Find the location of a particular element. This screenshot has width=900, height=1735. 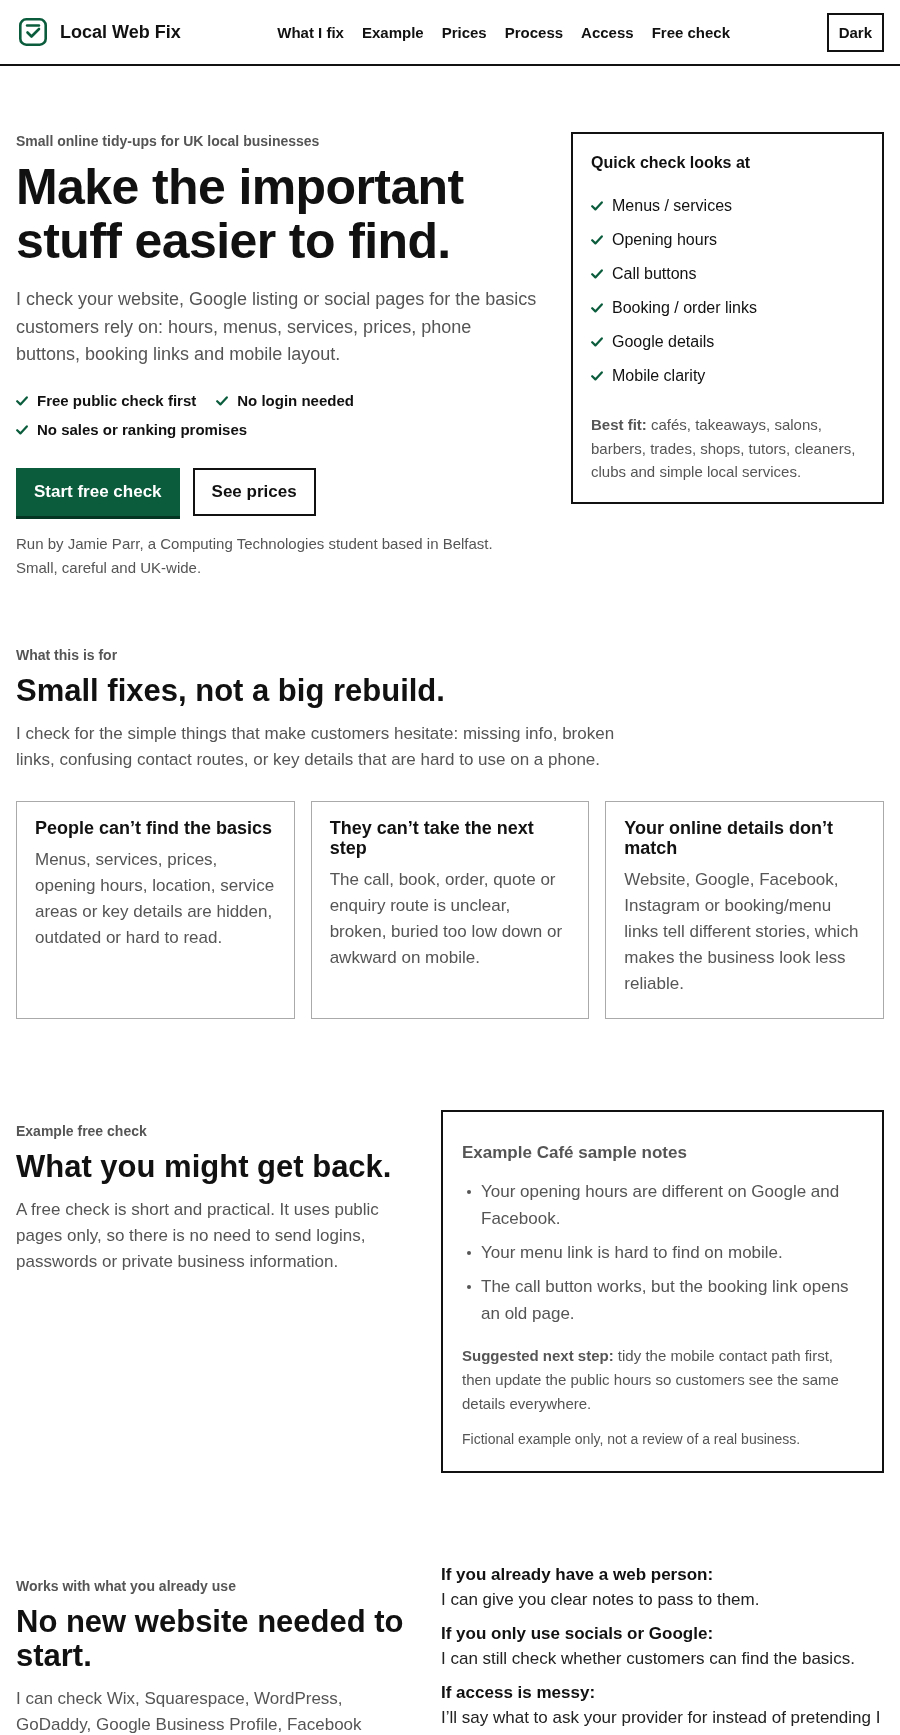

section-eyebrow: What this is for is located at coordinates (67, 655).